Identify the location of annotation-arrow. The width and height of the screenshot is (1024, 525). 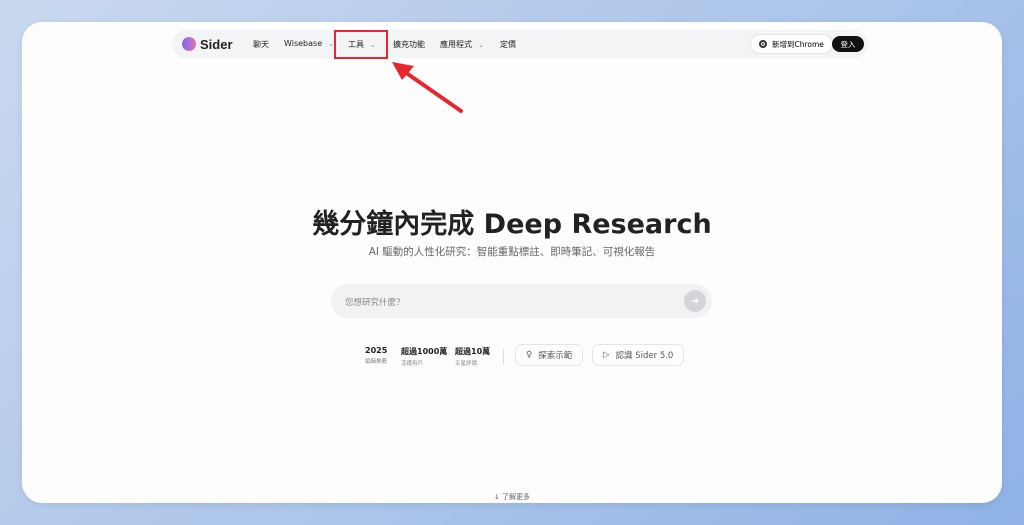
(427, 87).